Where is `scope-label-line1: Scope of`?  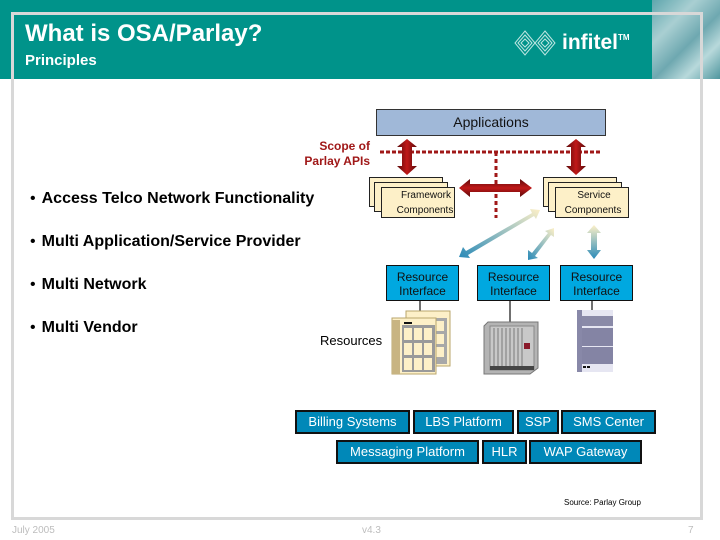
scope-label-line1: Scope of is located at coordinates (344, 146).